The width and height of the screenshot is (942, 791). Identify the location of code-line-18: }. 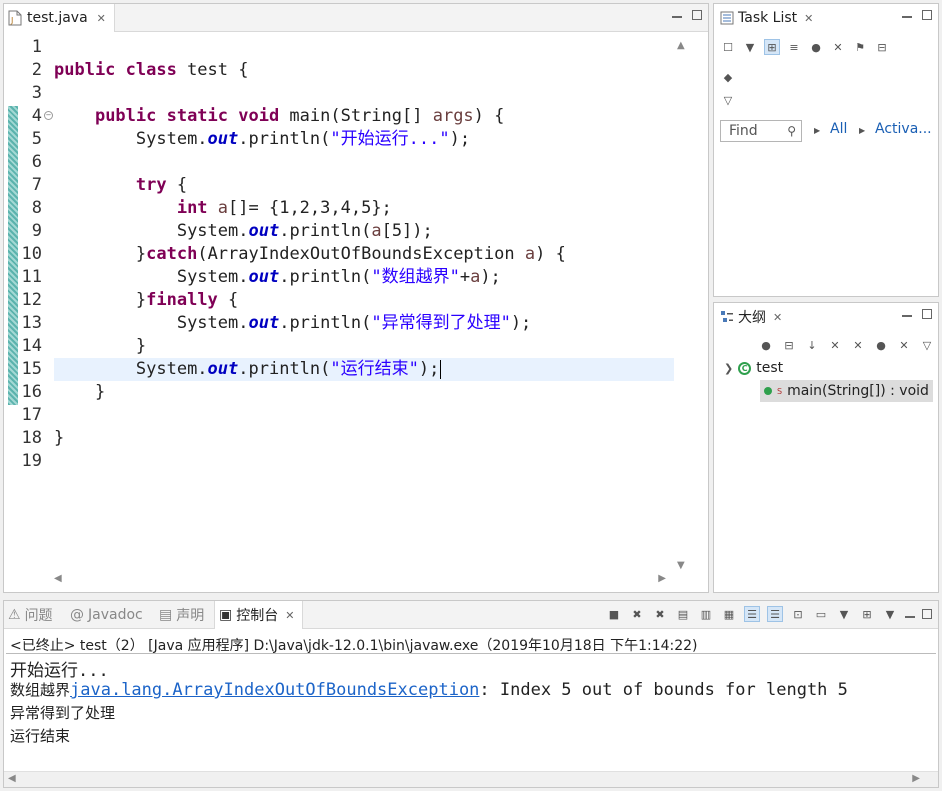
(59, 438).